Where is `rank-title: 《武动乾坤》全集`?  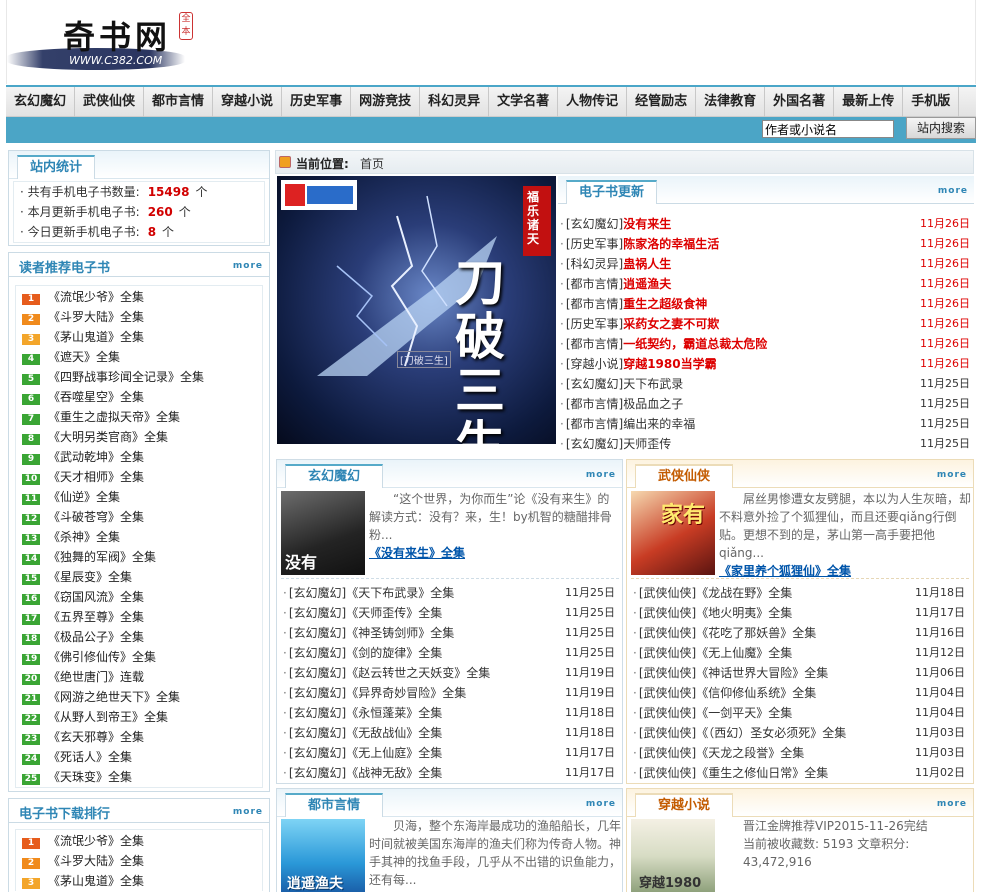 rank-title: 《武动乾坤》全集 is located at coordinates (96, 457).